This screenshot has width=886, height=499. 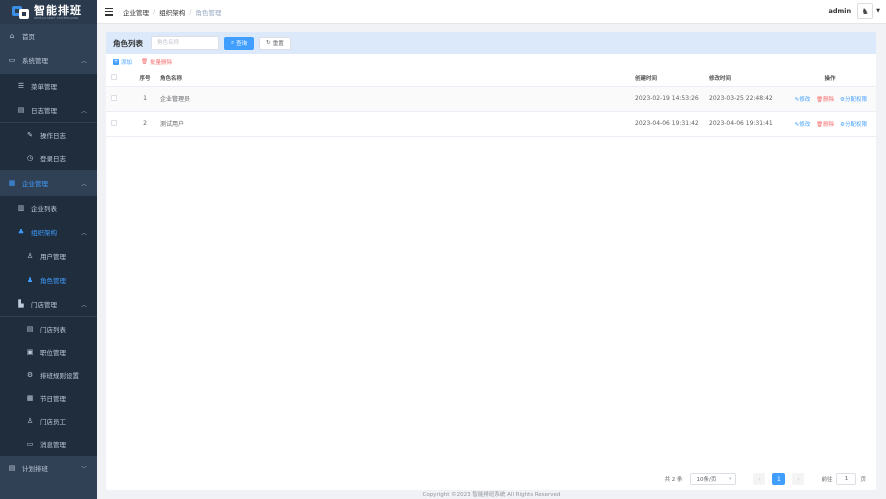 I want to click on clock-icon: ◷, so click(x=30, y=158).